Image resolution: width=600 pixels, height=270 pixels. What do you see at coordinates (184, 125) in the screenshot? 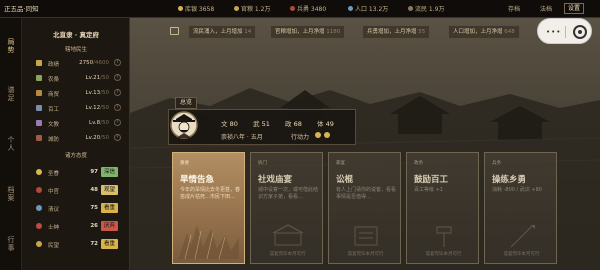
I see `official-portrait` at bounding box center [184, 125].